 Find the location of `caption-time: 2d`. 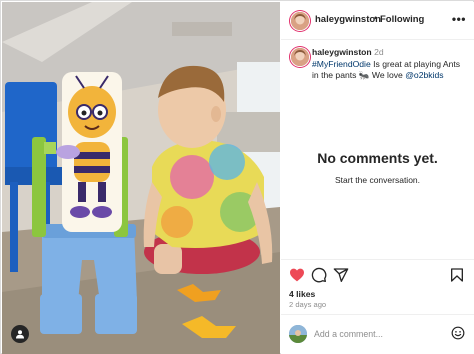

caption-time: 2d is located at coordinates (379, 52).